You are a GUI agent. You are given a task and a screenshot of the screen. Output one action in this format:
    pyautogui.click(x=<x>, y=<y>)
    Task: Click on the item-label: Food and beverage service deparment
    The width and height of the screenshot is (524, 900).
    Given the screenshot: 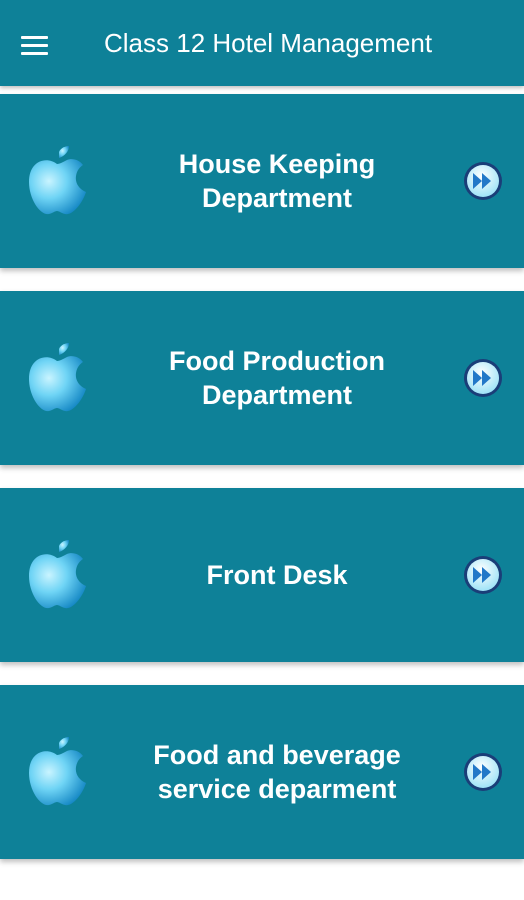 What is the action you would take?
    pyautogui.click(x=277, y=772)
    